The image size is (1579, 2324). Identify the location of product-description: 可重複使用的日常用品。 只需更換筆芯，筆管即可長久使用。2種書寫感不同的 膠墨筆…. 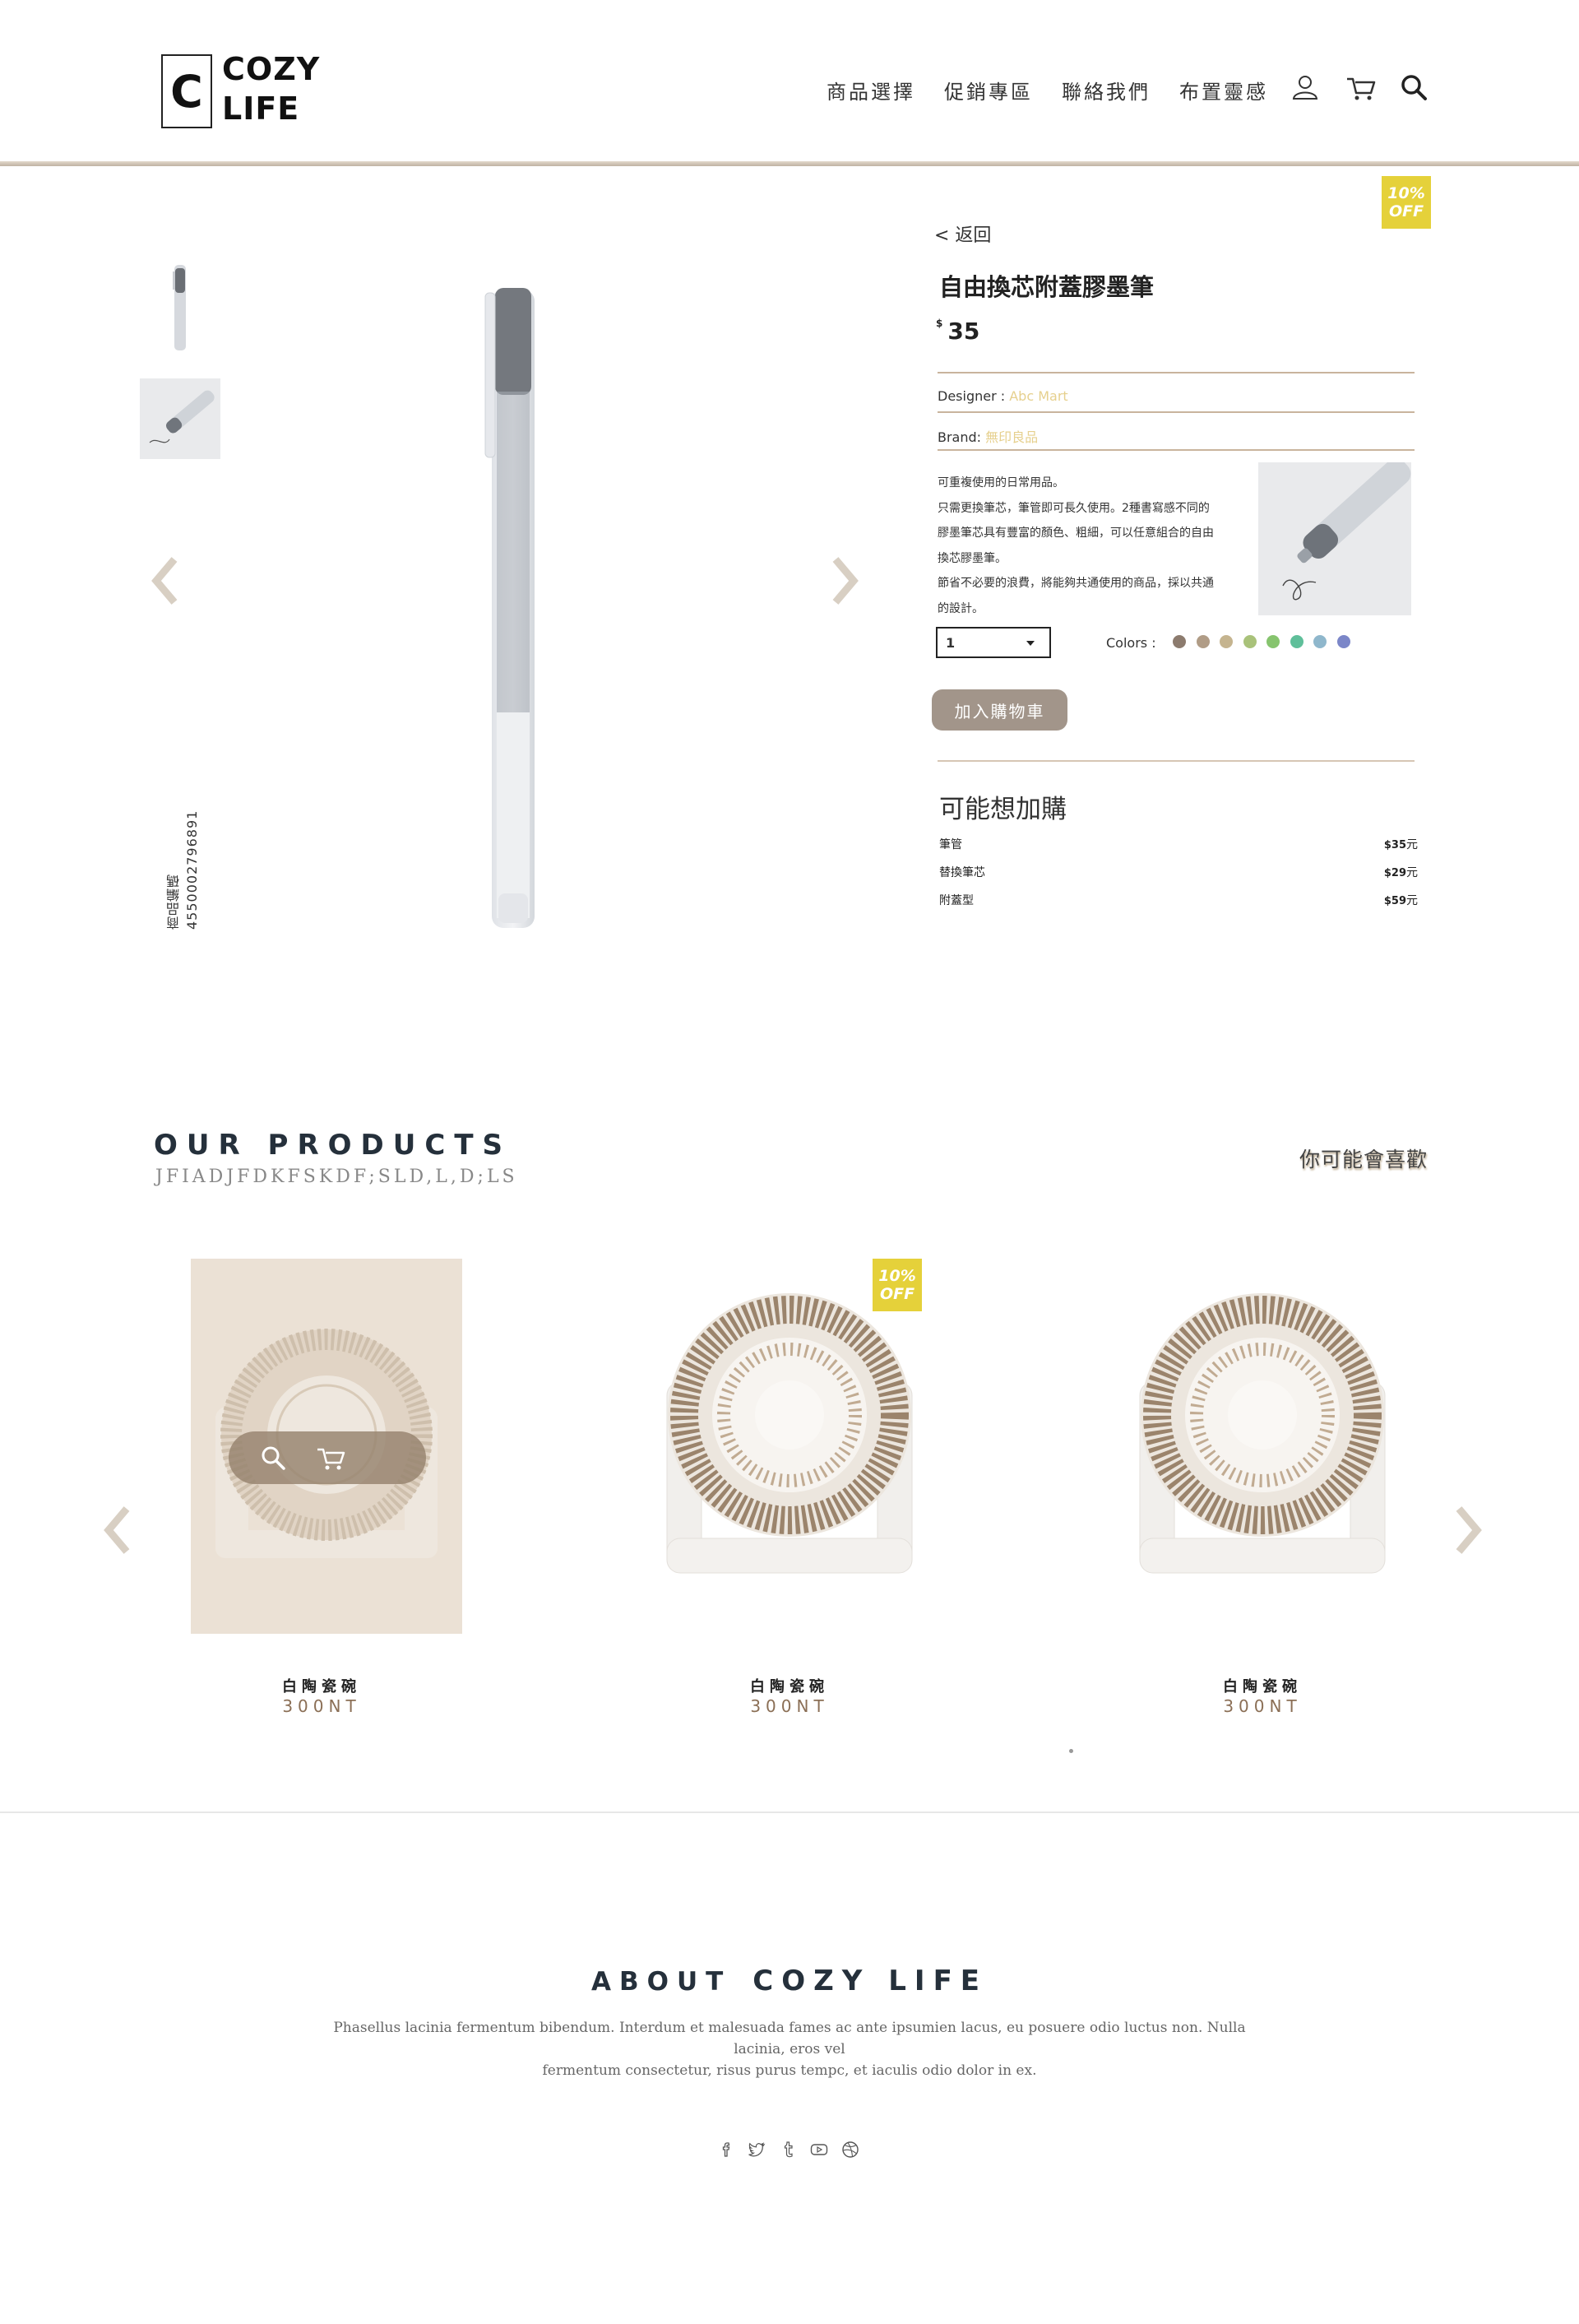
(1090, 546).